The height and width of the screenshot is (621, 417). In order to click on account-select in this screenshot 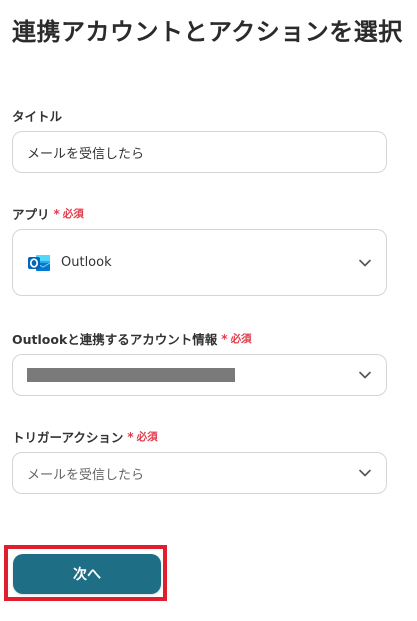, I will do `click(199, 375)`.